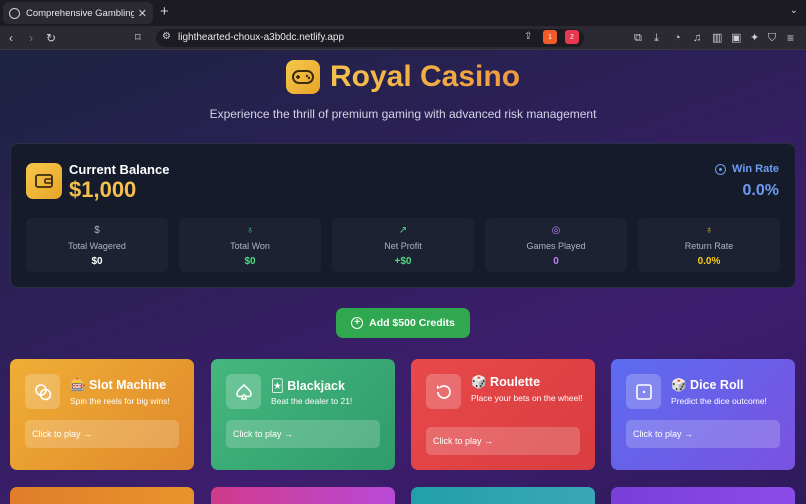  Describe the element at coordinates (425, 76) in the screenshot. I see `page-title: Royal Casino` at that location.